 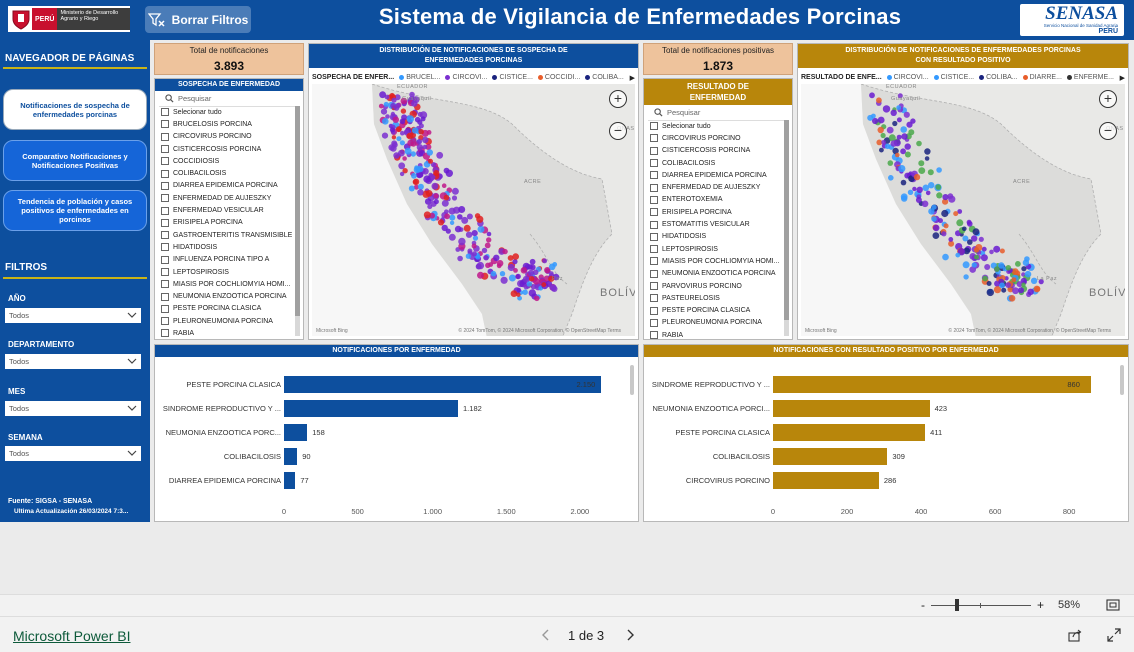 I want to click on slicer-result-search: Pesquisar, so click(x=718, y=113).